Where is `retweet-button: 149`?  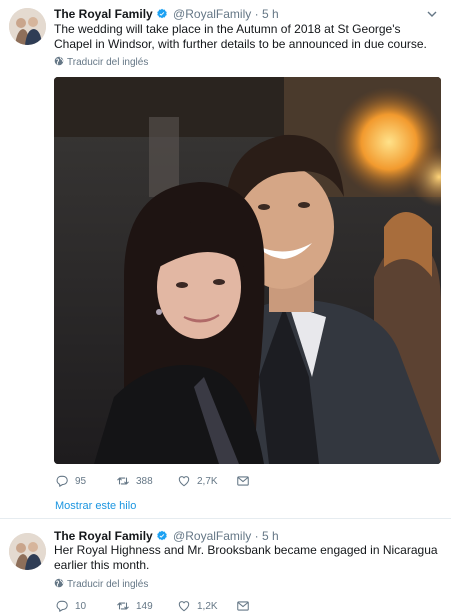 retweet-button: 149 is located at coordinates (134, 606).